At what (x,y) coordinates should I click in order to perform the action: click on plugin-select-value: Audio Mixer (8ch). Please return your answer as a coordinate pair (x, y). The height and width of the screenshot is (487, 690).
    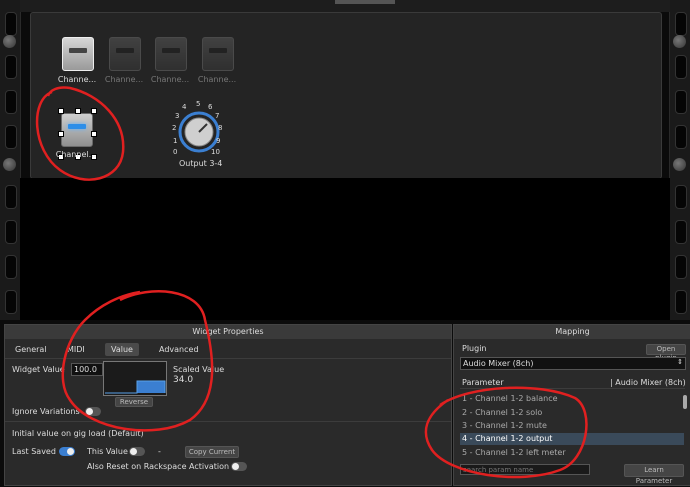
    Looking at the image, I should click on (498, 363).